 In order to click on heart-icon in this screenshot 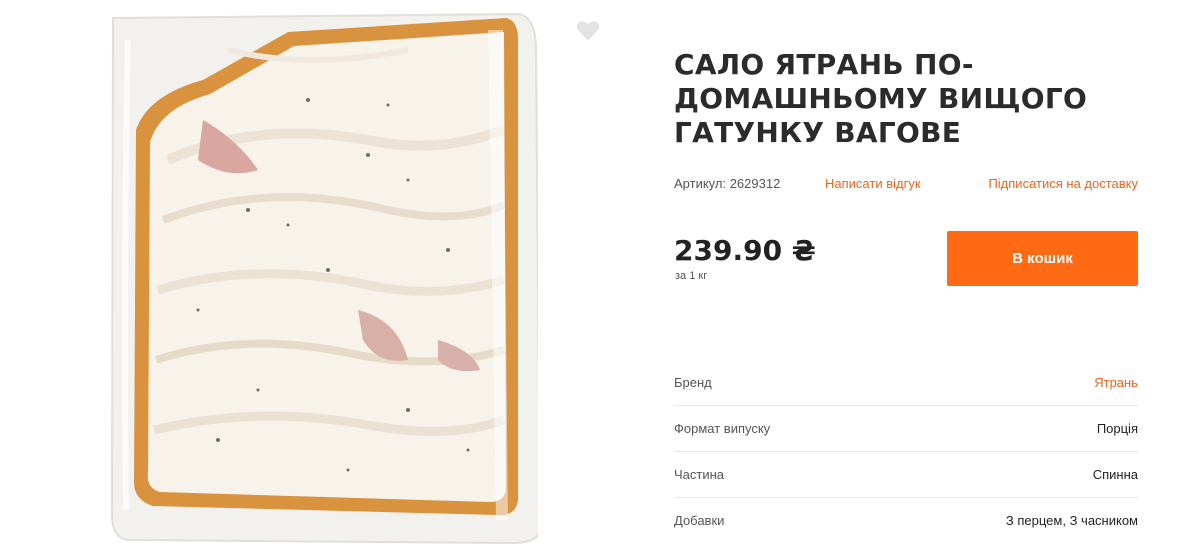, I will do `click(588, 30)`.